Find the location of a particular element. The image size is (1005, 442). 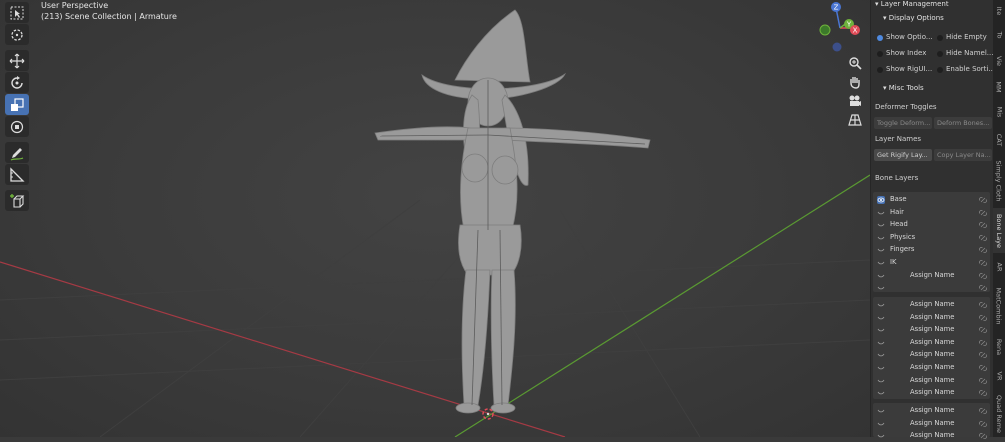

measure-tool is located at coordinates (17, 174).